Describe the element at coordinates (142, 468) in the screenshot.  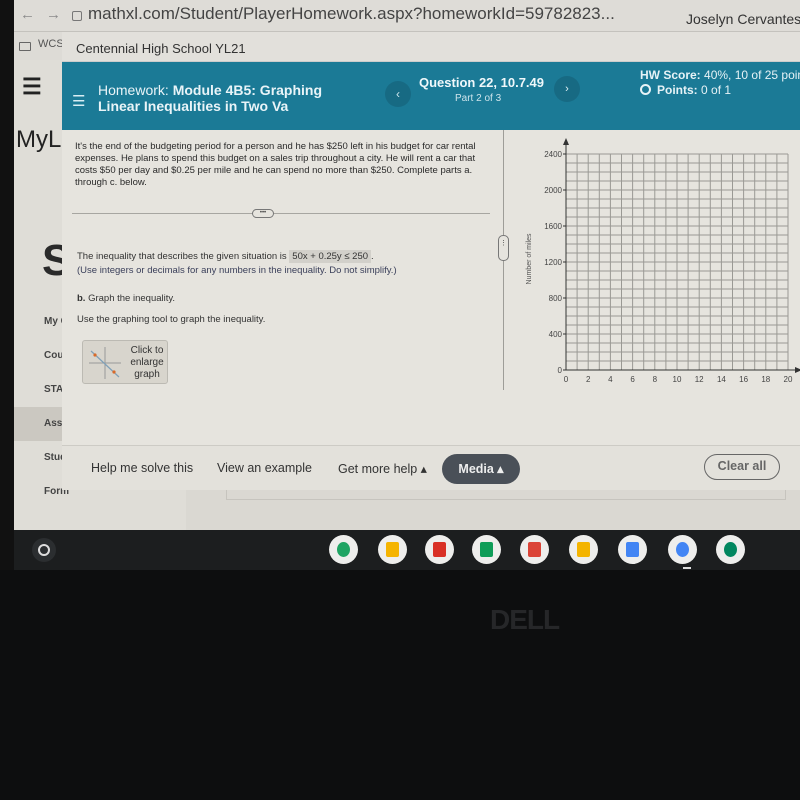
I see `help-me-solve-button: Help me solve this` at that location.